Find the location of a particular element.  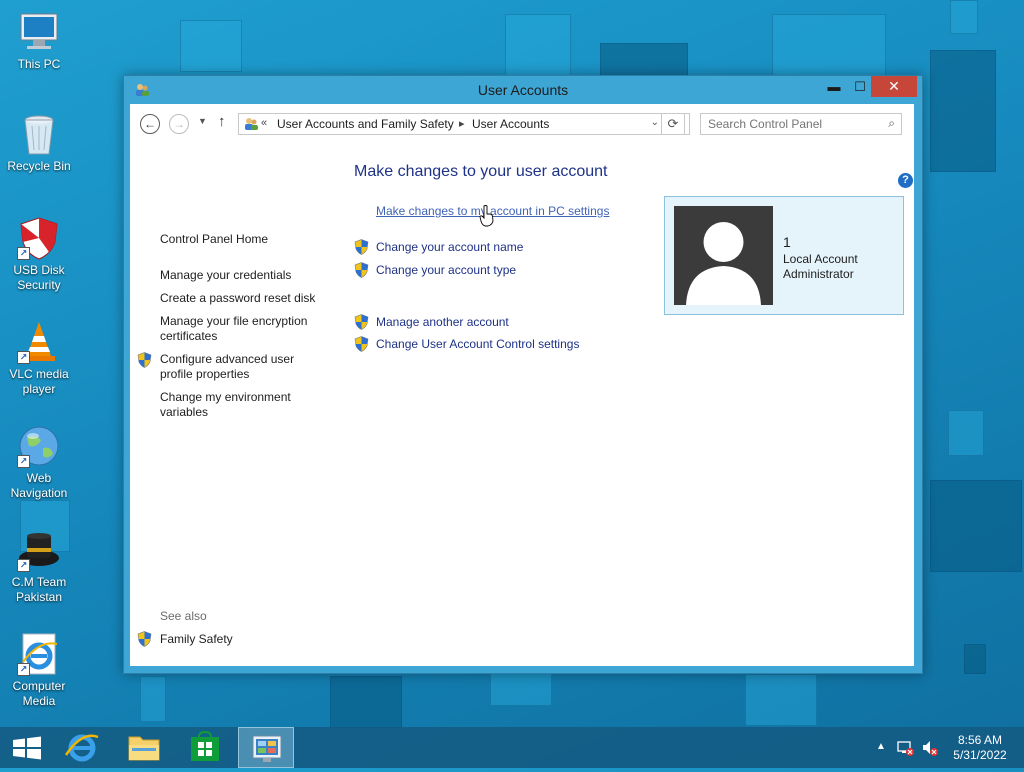

user-accounts-icon is located at coordinates (251, 124).